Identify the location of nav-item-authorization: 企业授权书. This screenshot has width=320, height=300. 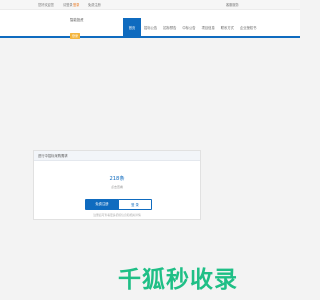
(248, 28).